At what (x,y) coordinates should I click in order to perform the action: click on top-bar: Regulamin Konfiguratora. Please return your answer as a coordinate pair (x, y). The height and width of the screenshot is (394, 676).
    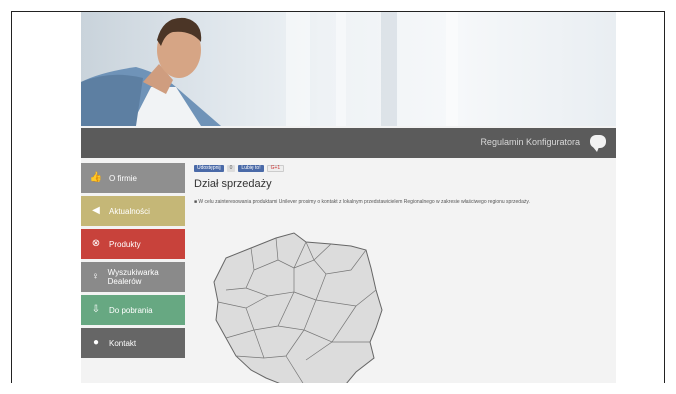
    Looking at the image, I should click on (348, 143).